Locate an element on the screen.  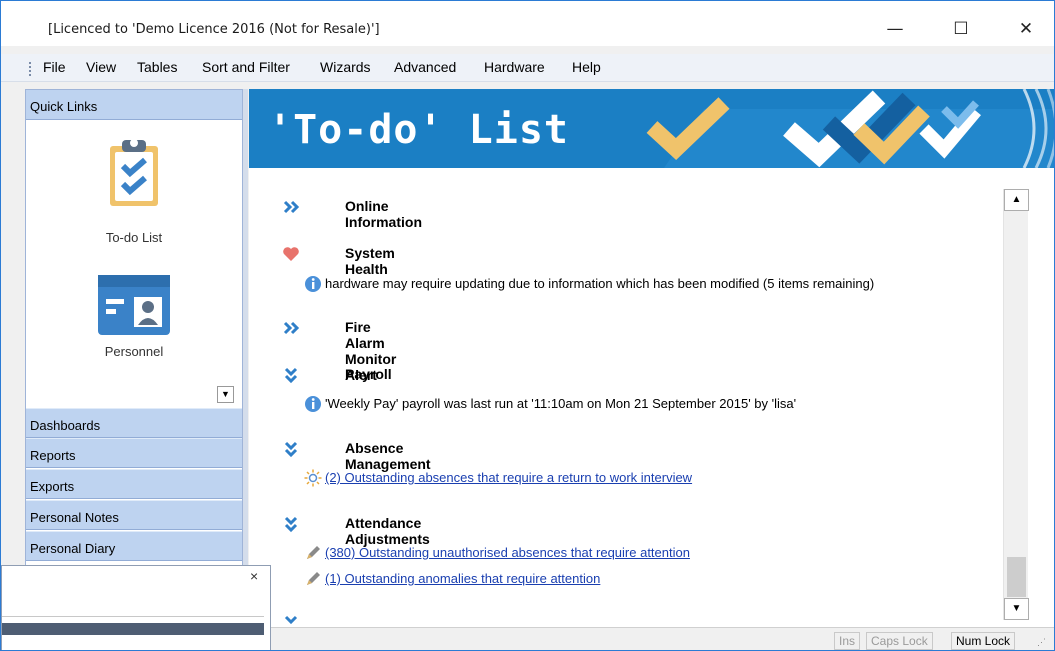
status-caps-lock: Caps Lock is located at coordinates (899, 641).